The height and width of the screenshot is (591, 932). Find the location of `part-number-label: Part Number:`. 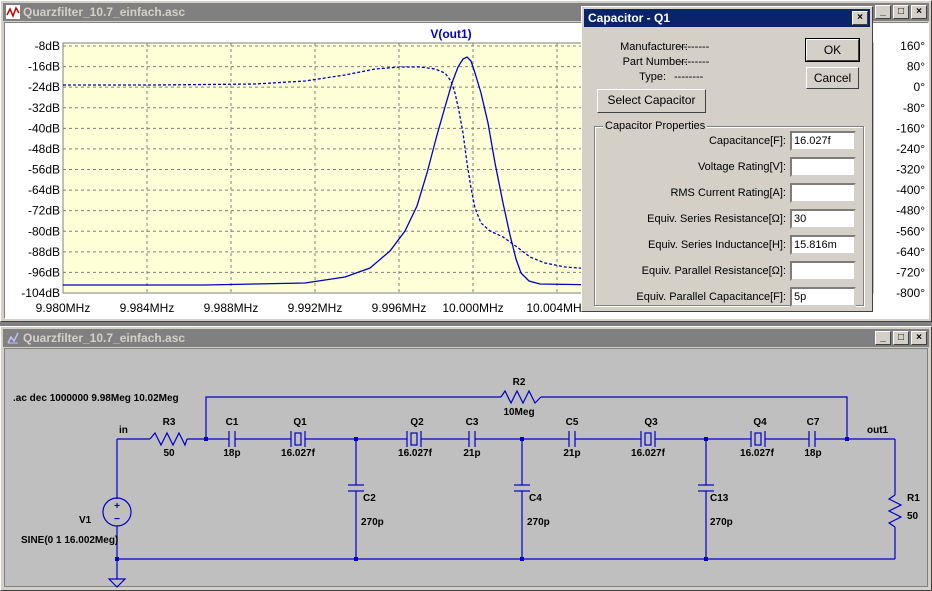

part-number-label: Part Number: is located at coordinates (655, 62).